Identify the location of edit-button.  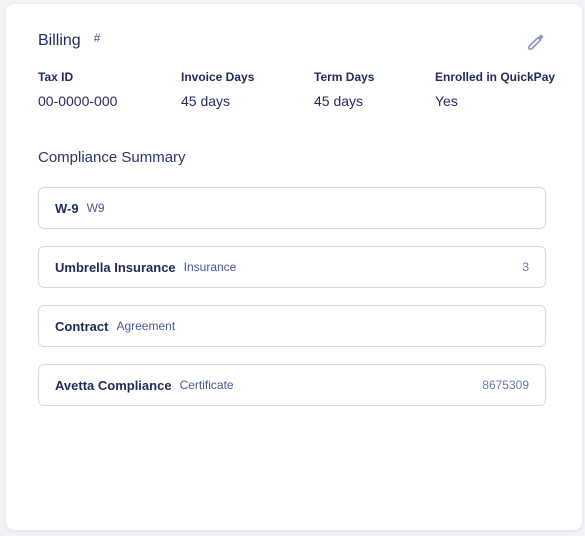
(536, 42).